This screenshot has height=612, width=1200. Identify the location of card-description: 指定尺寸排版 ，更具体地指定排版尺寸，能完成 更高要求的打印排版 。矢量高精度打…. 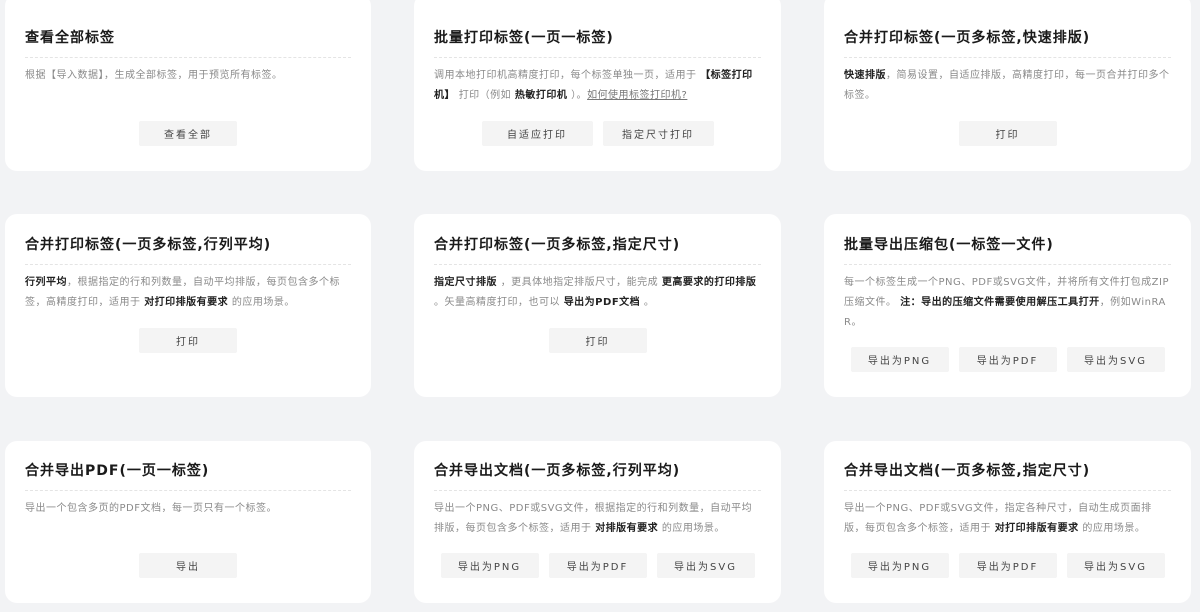
(595, 292).